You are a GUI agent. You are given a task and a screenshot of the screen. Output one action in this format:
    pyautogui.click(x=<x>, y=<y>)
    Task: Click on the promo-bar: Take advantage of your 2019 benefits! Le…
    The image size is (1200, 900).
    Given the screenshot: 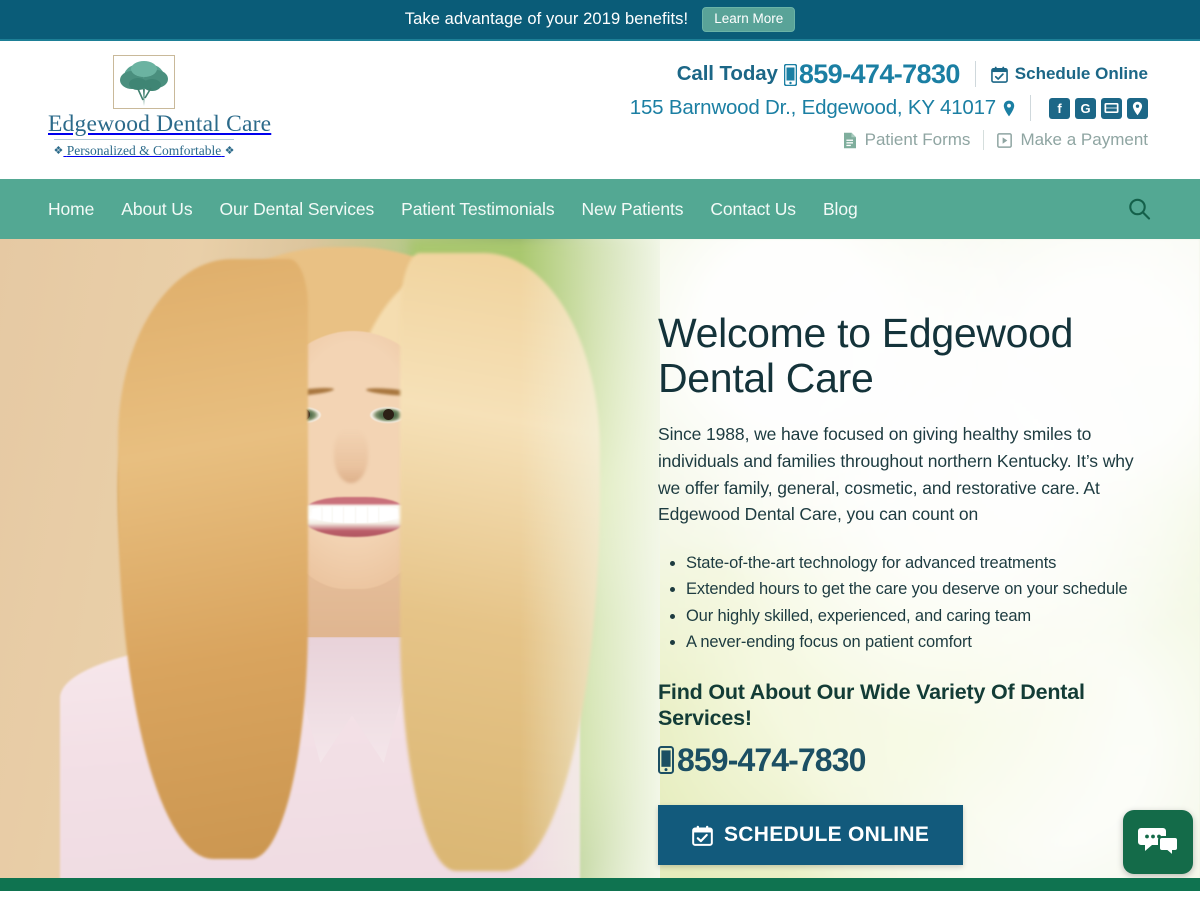 What is the action you would take?
    pyautogui.click(x=600, y=20)
    